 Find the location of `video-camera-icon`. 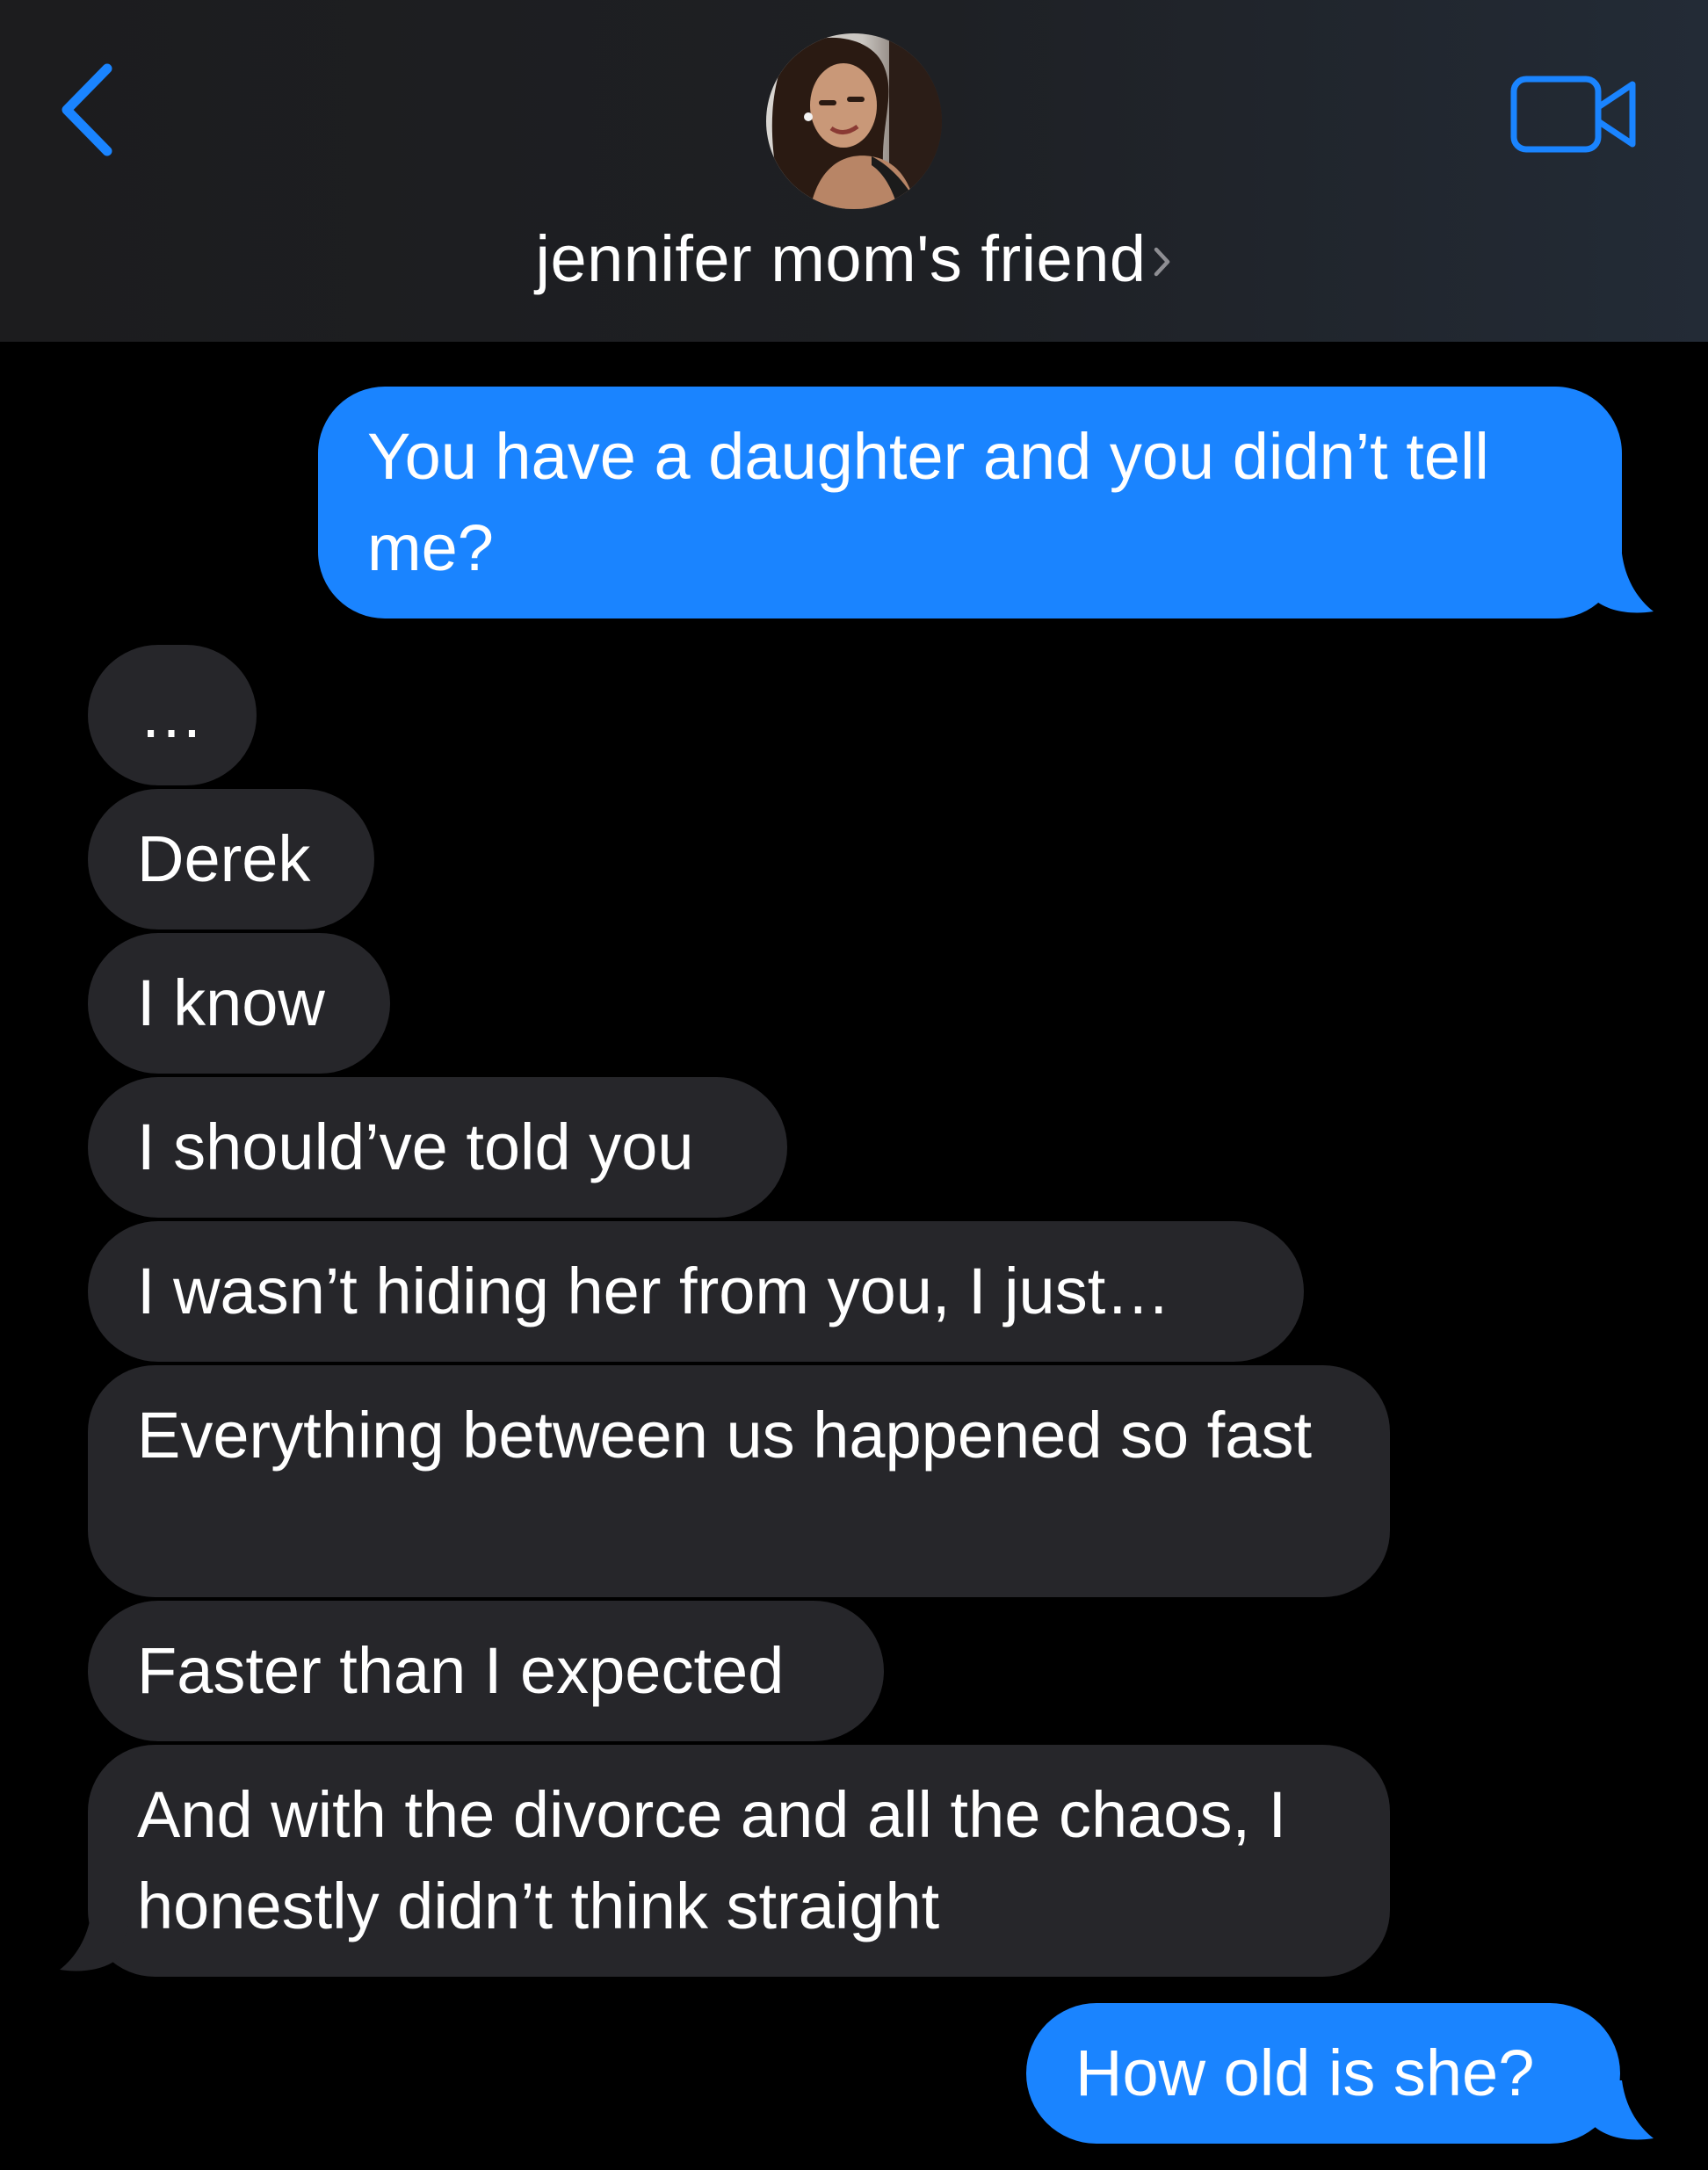

video-camera-icon is located at coordinates (1573, 114).